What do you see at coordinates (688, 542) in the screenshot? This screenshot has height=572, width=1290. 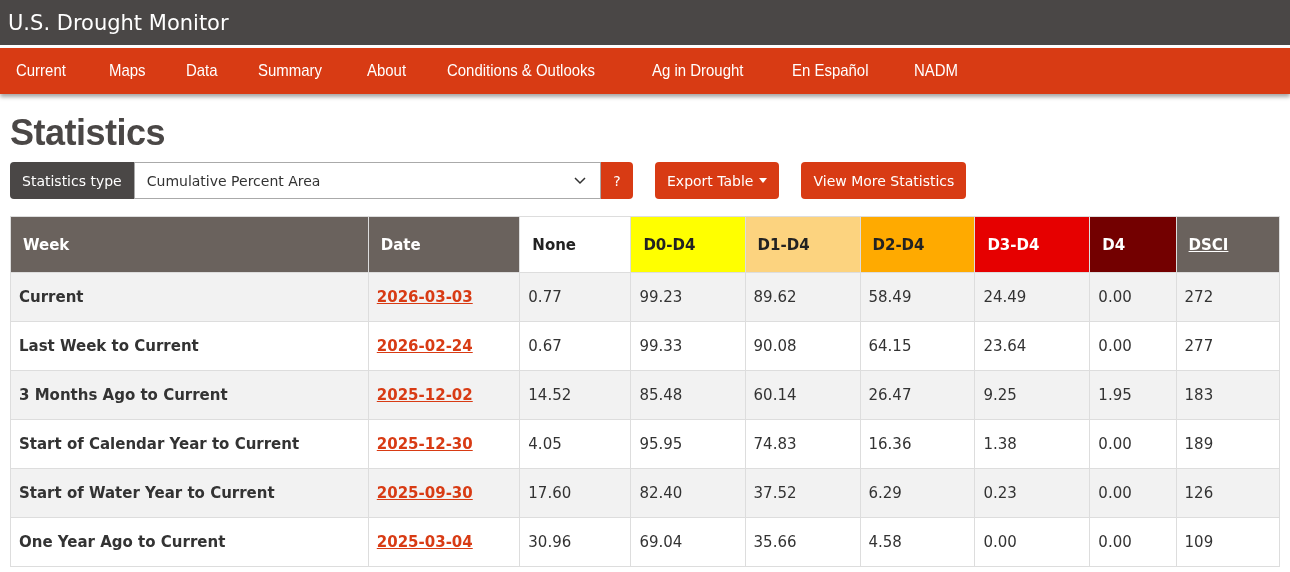 I see `table-cell: 69.04` at bounding box center [688, 542].